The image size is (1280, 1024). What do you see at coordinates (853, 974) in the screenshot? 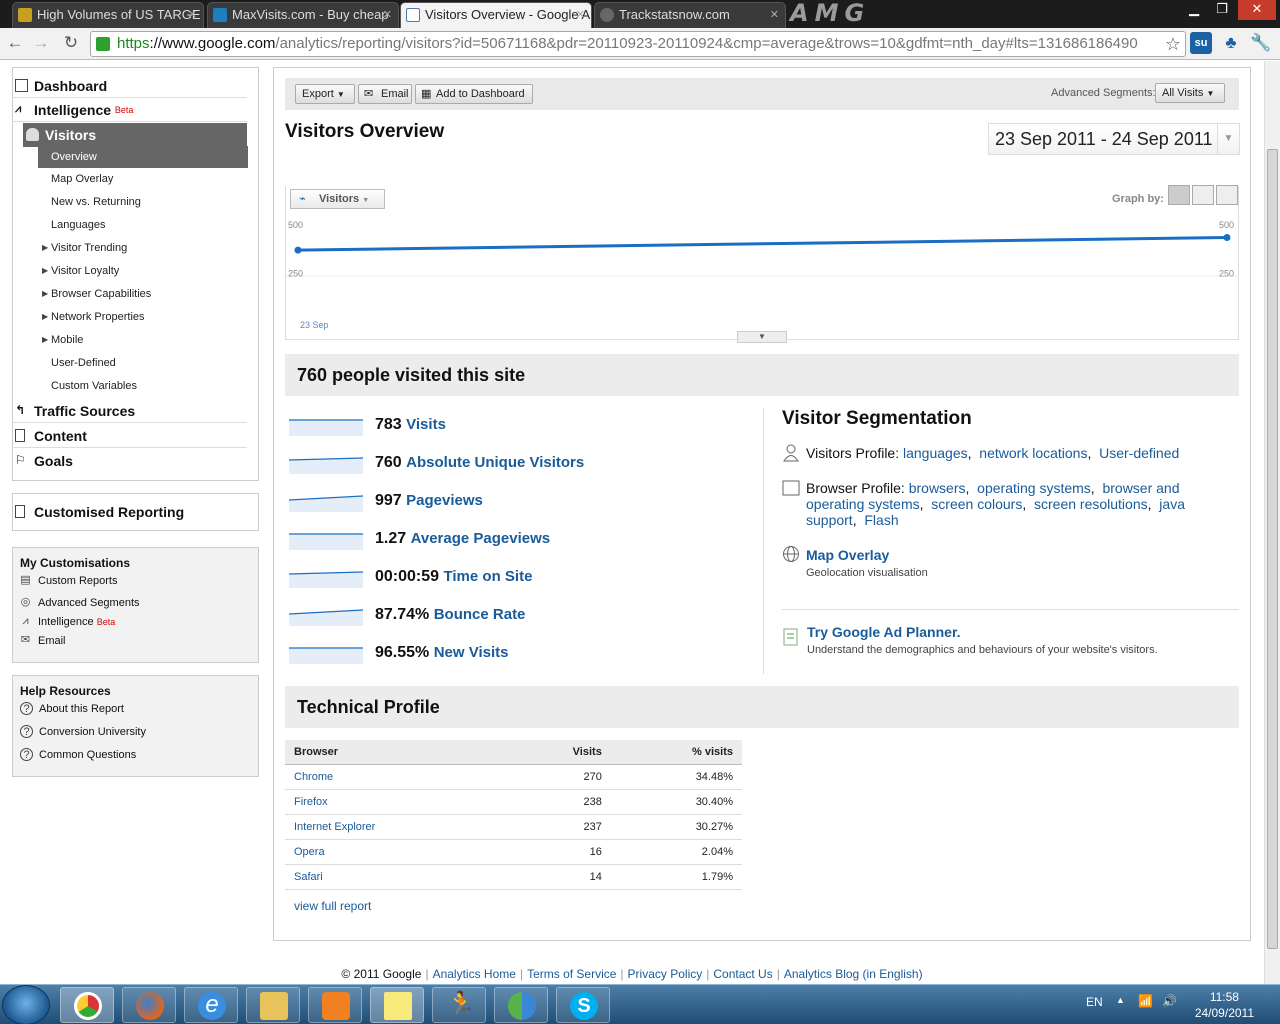
I see `footer-link: Analytics Blog (in English)` at bounding box center [853, 974].